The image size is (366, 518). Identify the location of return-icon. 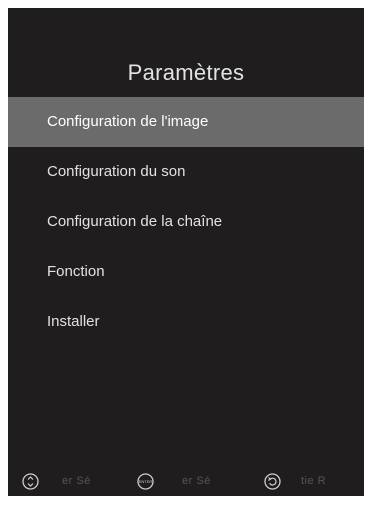
(272, 481).